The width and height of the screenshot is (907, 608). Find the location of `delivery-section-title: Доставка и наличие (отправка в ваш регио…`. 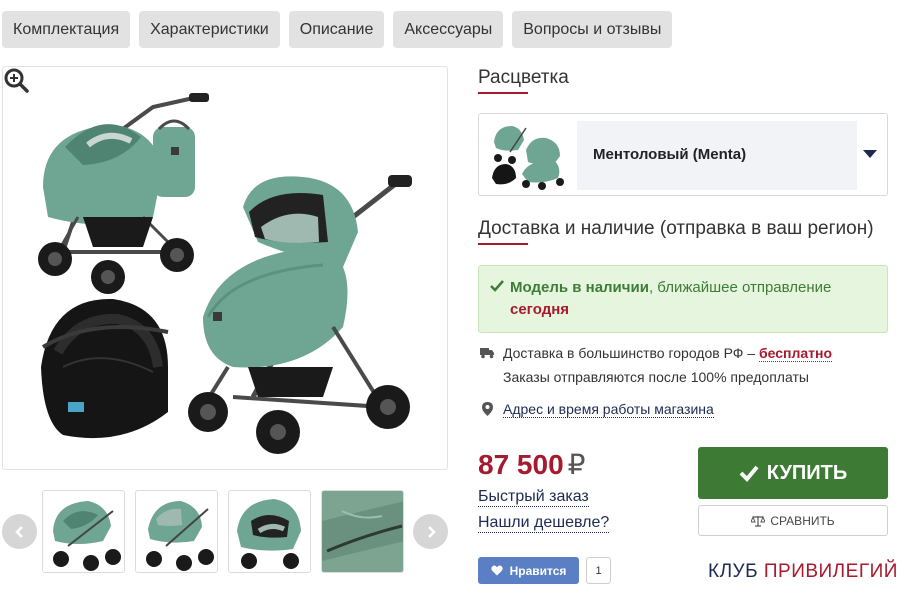

delivery-section-title: Доставка и наличие (отправка в ваш регио… is located at coordinates (676, 228).